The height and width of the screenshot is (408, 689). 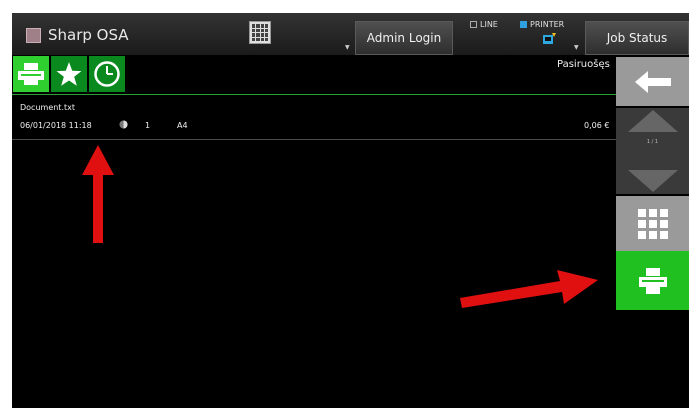 What do you see at coordinates (98, 194) in the screenshot?
I see `annotation-arrow-up` at bounding box center [98, 194].